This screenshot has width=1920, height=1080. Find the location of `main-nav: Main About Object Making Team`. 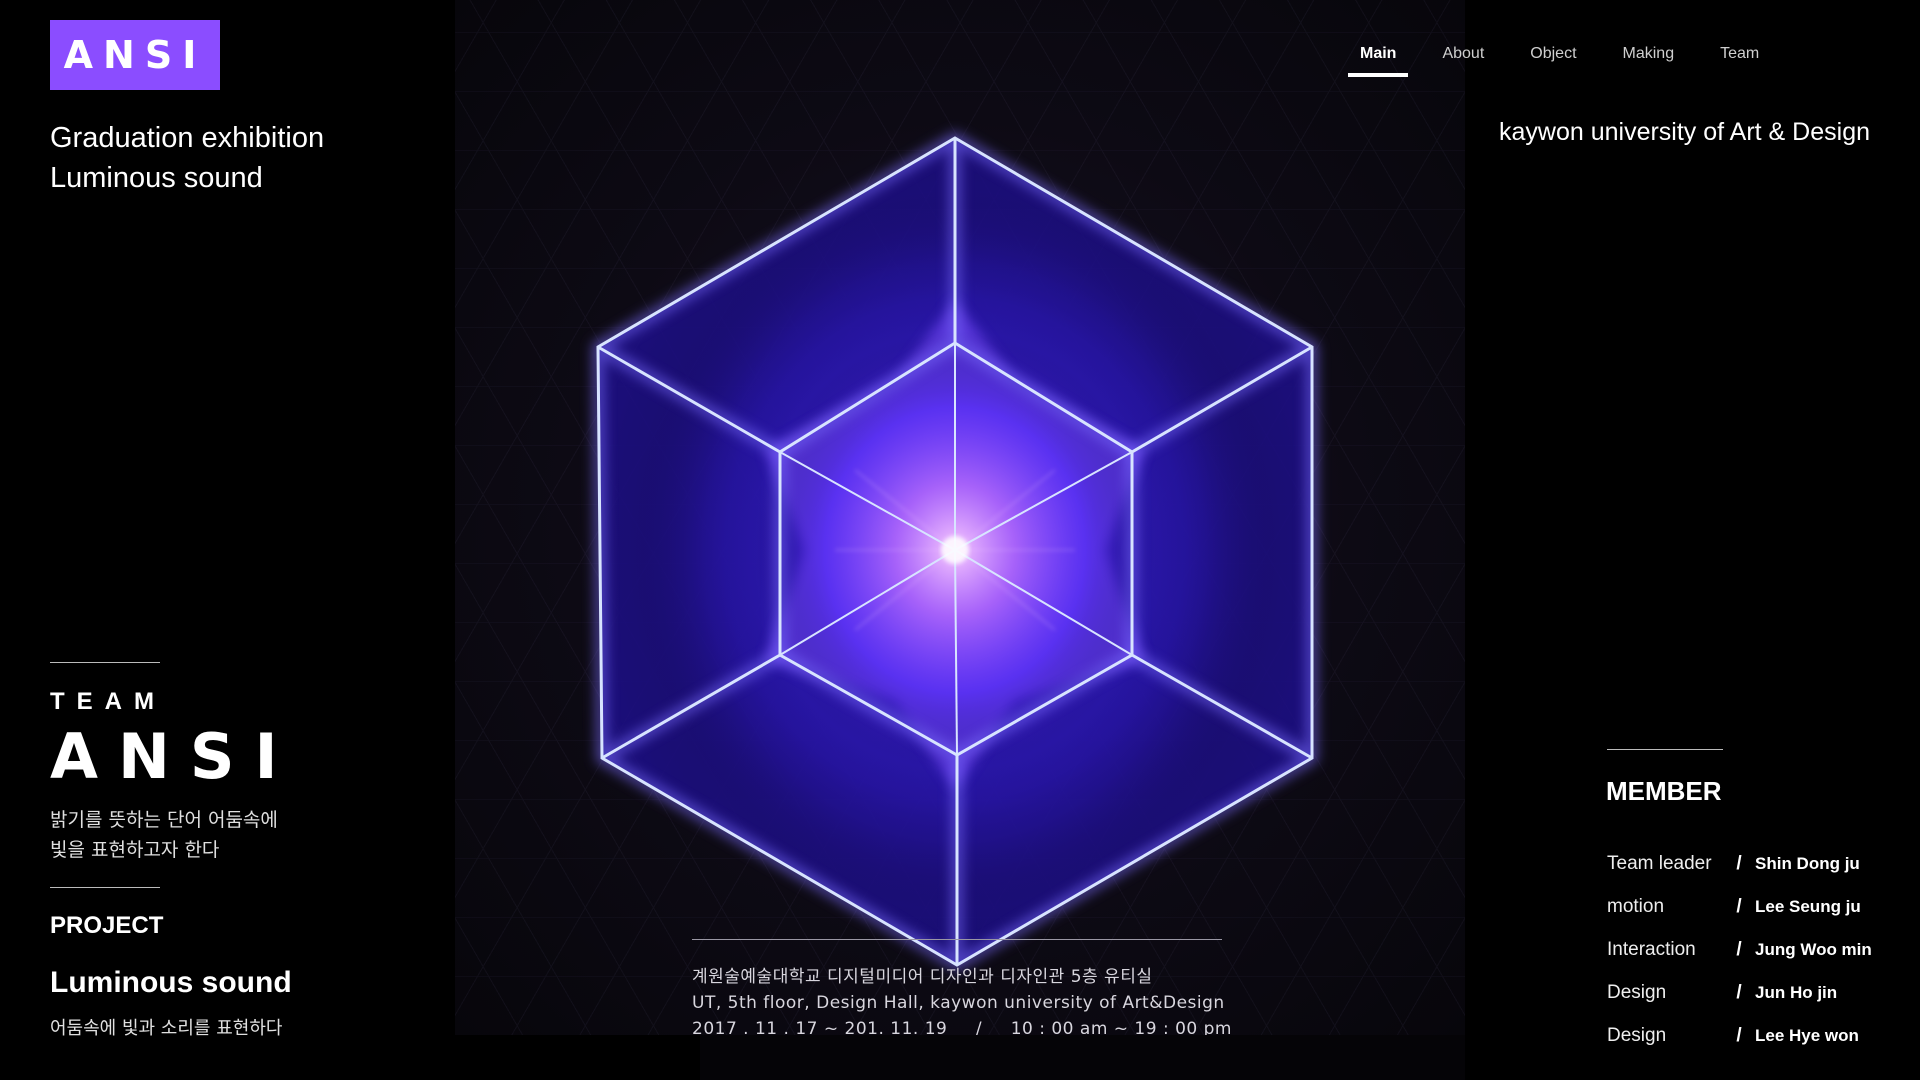

main-nav: Main About Object Making Team is located at coordinates (1576, 61).